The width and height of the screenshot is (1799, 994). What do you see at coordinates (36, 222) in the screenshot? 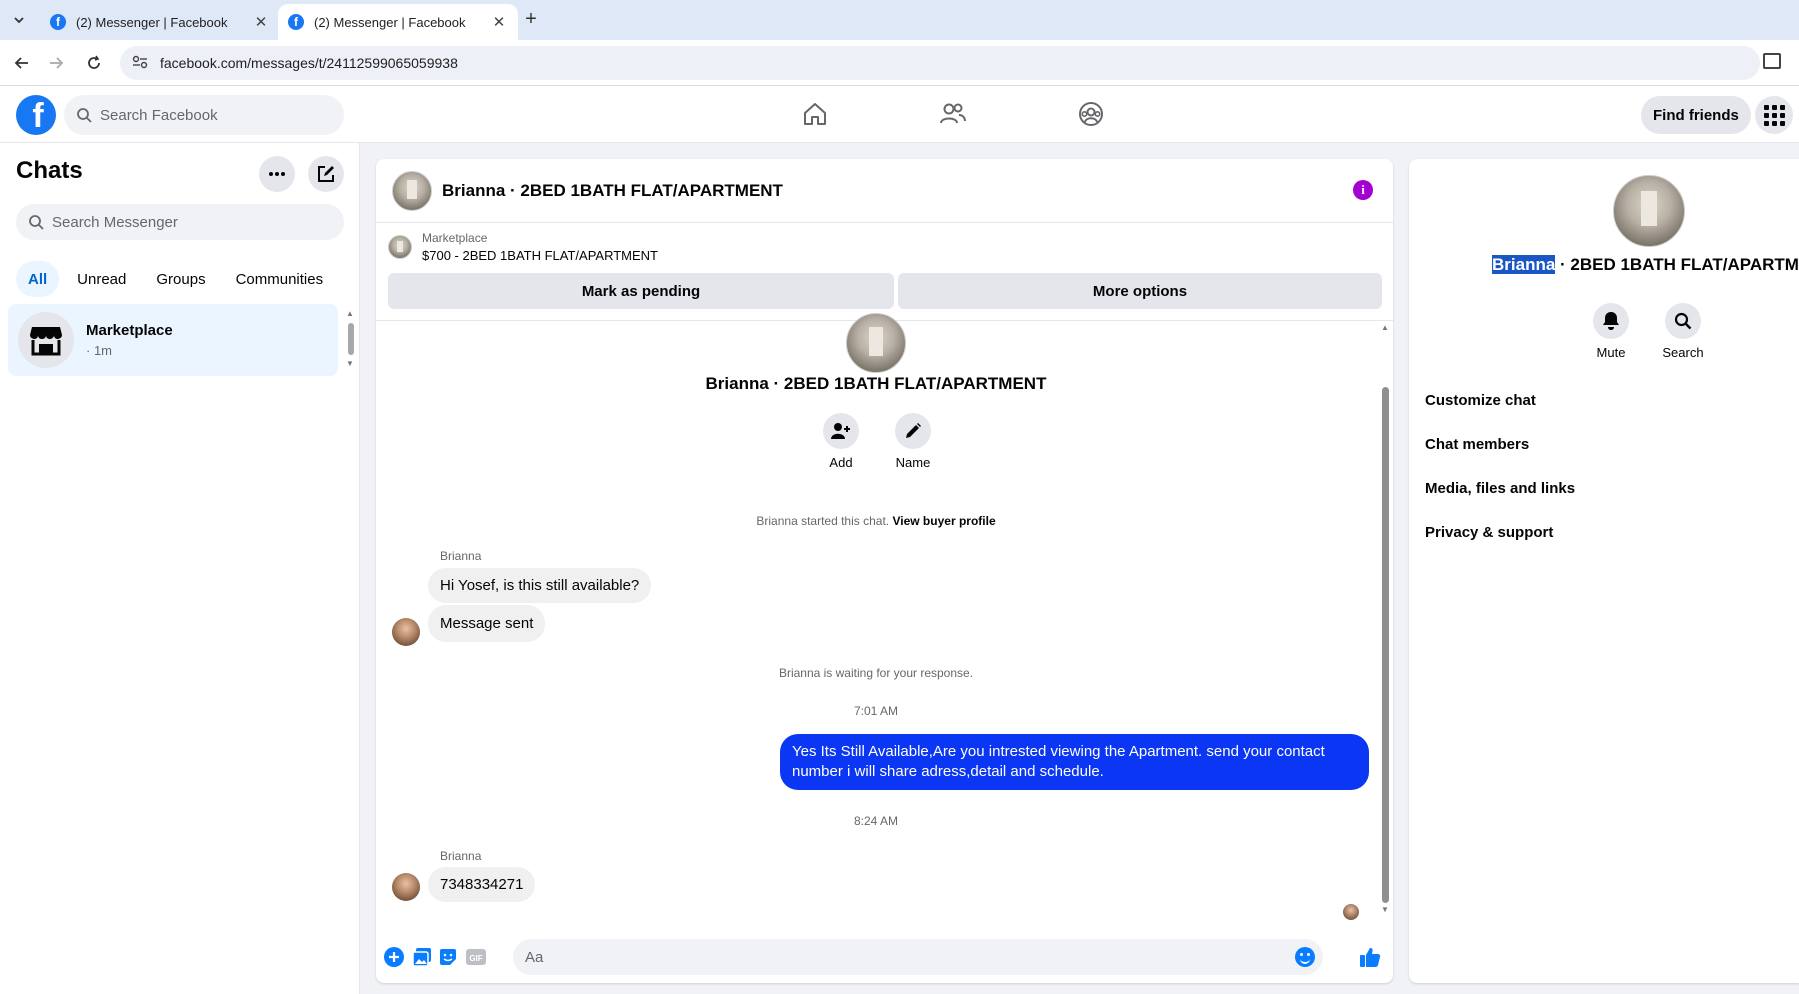
I see `search-icon` at bounding box center [36, 222].